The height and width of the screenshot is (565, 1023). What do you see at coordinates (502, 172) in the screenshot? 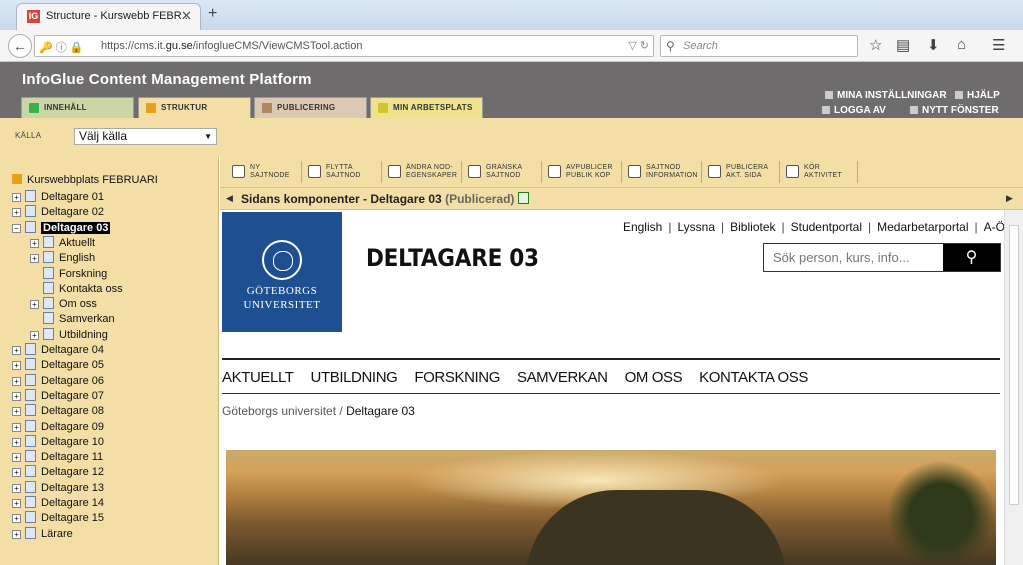
I see `toolbar-button: GRANSKA SAJTNOD` at bounding box center [502, 172].